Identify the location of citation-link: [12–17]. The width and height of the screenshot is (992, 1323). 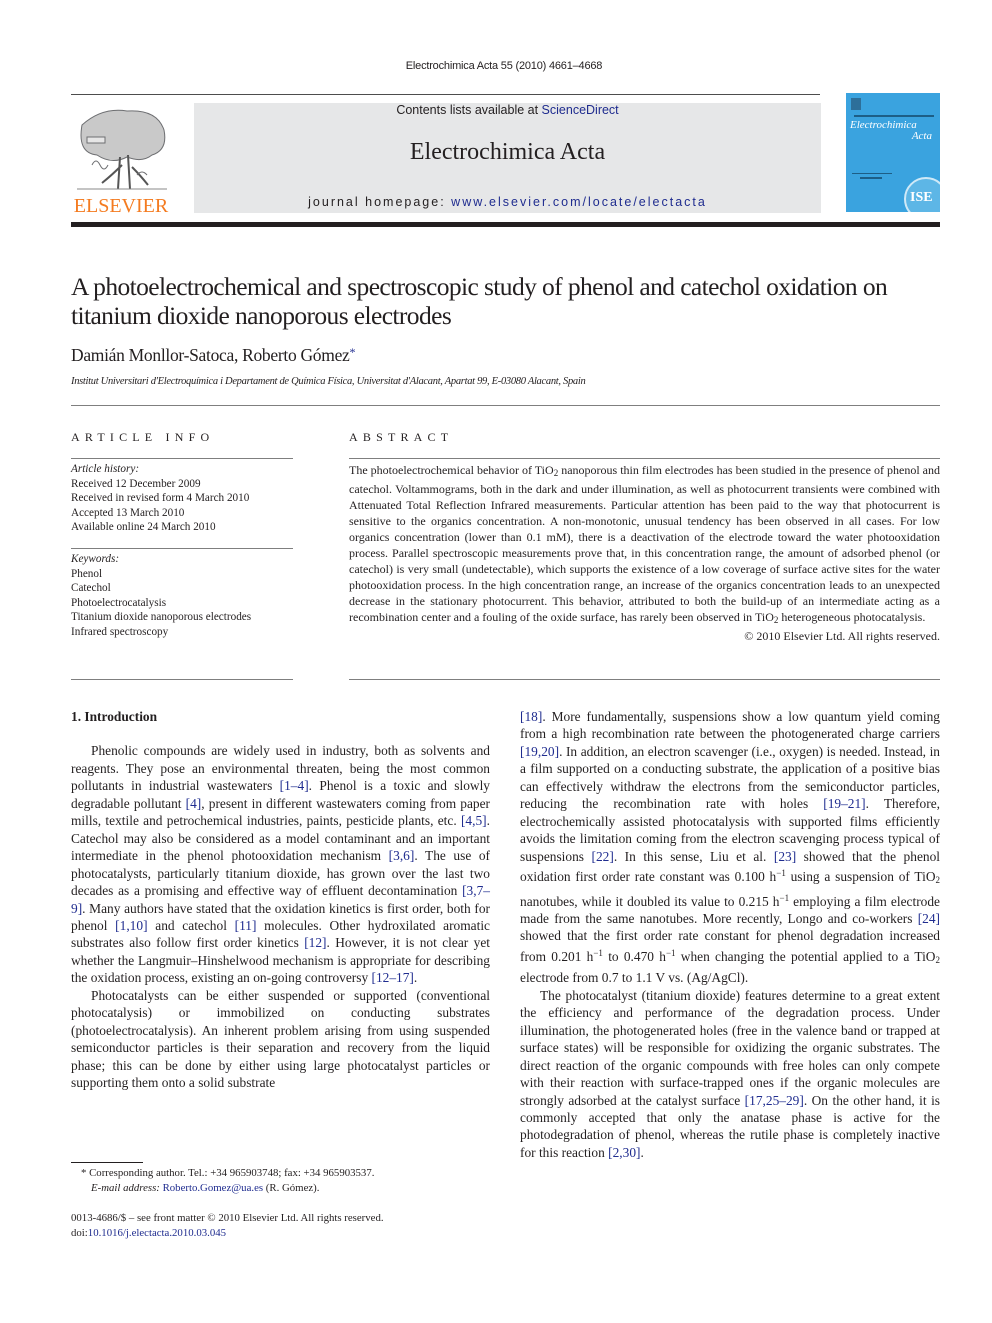
(393, 977).